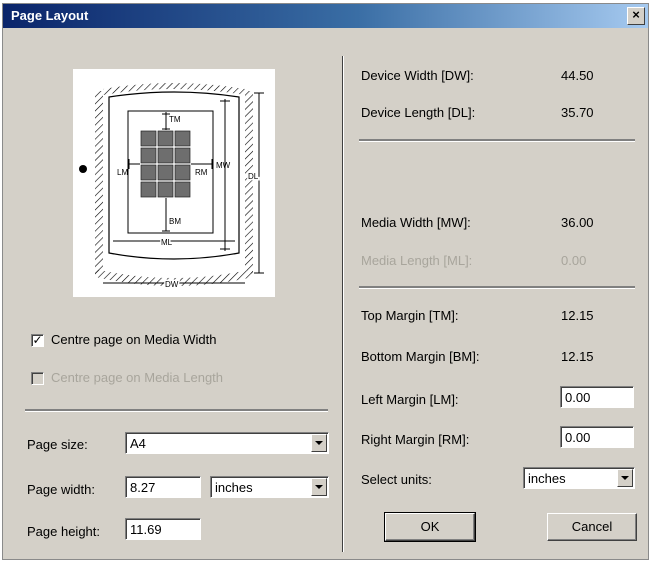  What do you see at coordinates (325, 16) in the screenshot?
I see `title-bar: Page Layout ×` at bounding box center [325, 16].